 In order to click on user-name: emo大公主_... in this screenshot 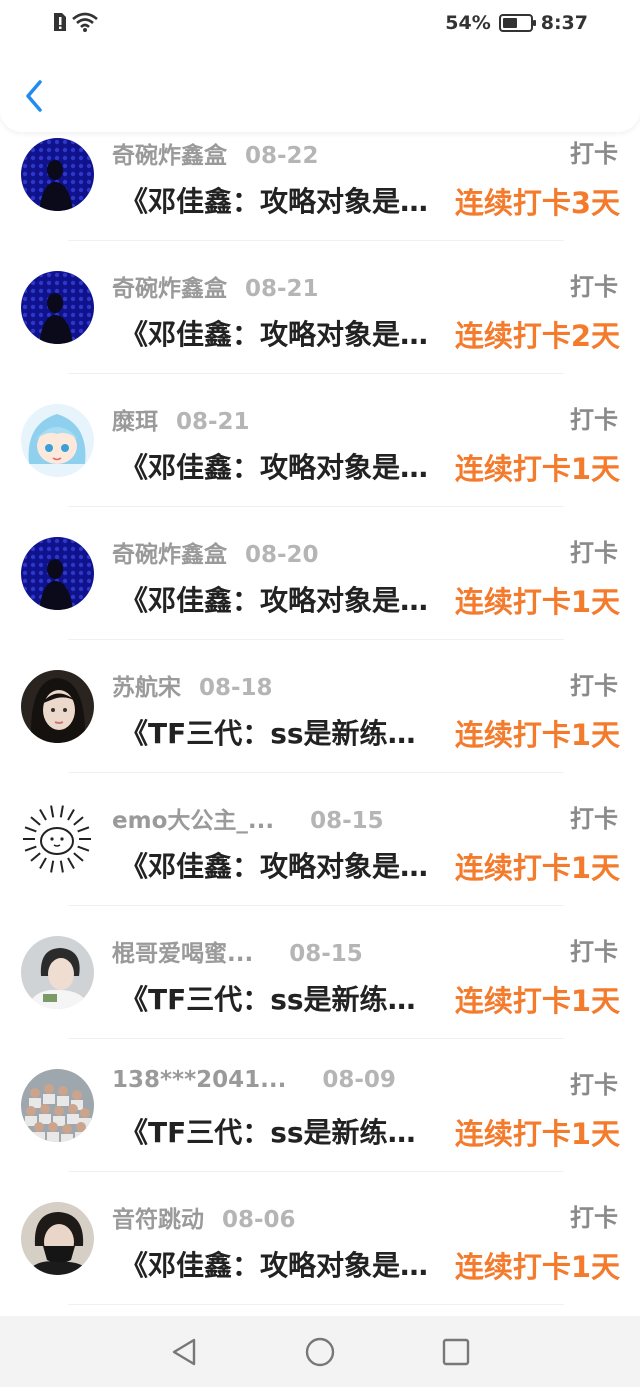, I will do `click(193, 818)`.